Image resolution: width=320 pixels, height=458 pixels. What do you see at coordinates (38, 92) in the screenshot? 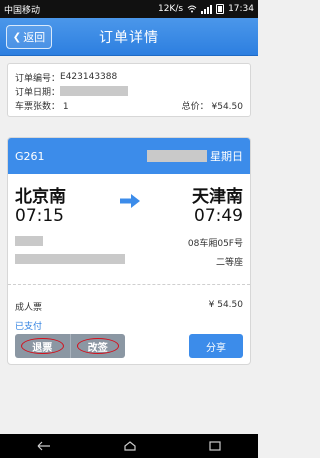
I see `order-date-label: 订单日期：` at bounding box center [38, 92].